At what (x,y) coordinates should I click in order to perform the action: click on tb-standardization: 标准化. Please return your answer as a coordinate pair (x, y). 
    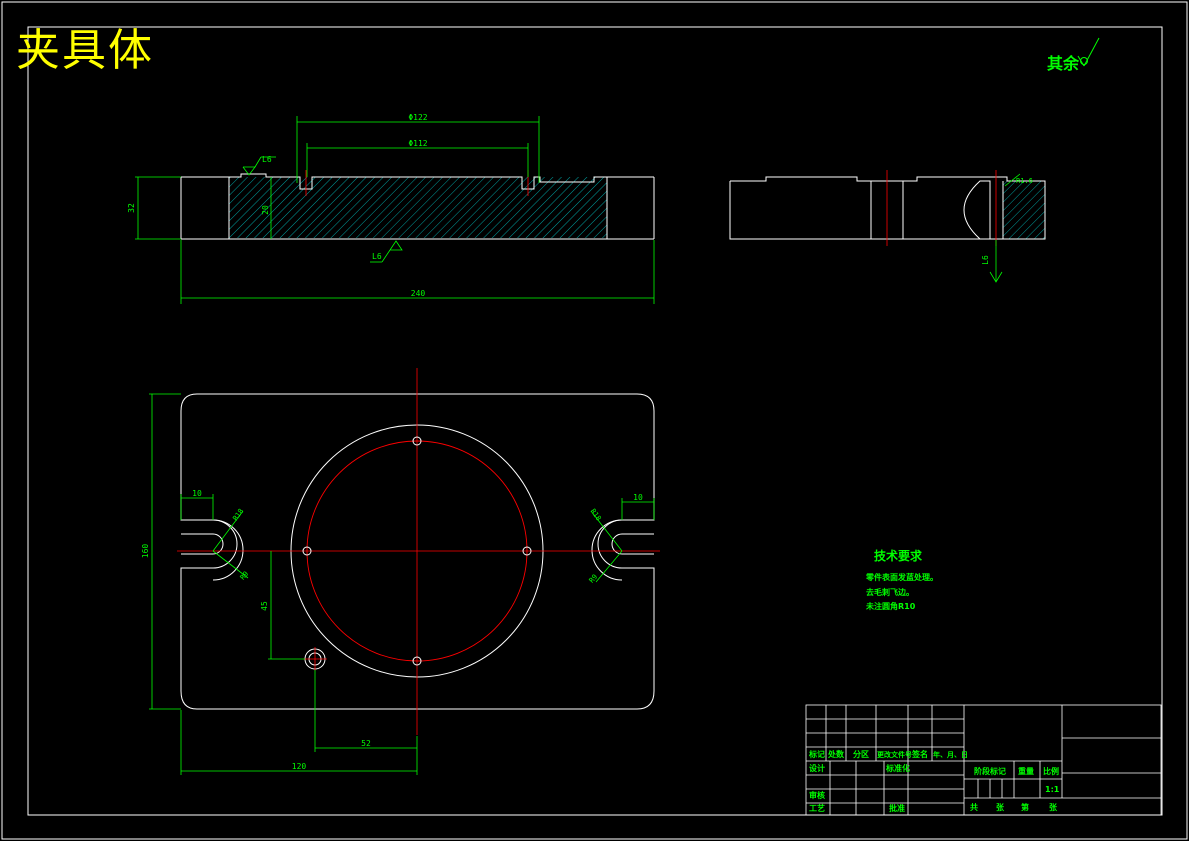
    Looking at the image, I should click on (897, 768).